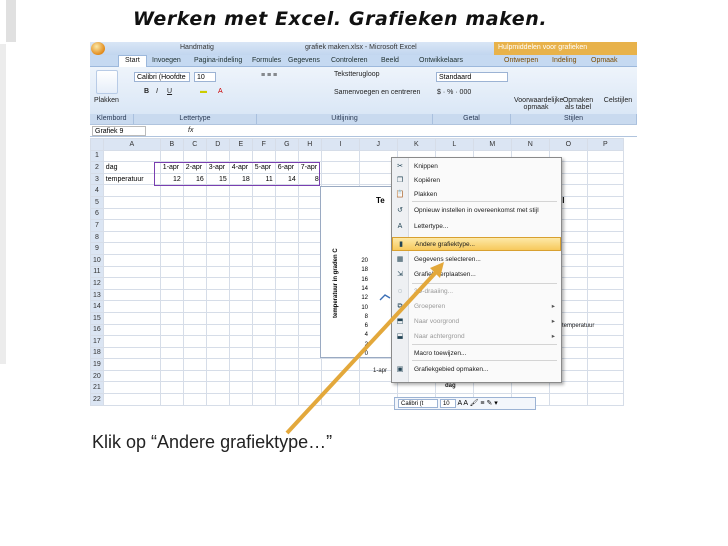 The image size is (728, 546). What do you see at coordinates (212, 442) in the screenshot?
I see `slide-caption: Klik op “Andere grafiektype…”` at bounding box center [212, 442].